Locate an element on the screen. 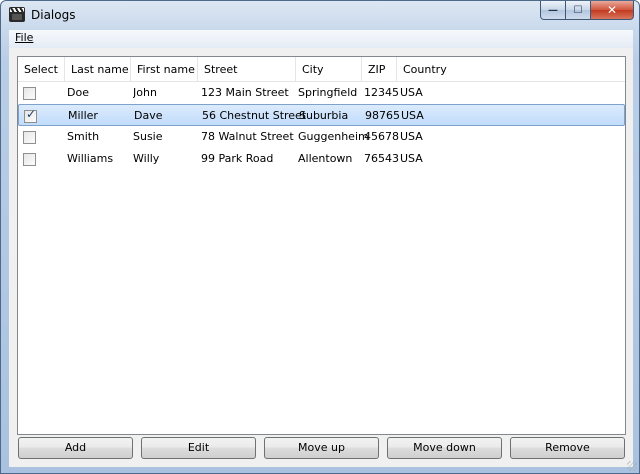 This screenshot has height=474, width=640. edit-button: Edit is located at coordinates (198, 448).